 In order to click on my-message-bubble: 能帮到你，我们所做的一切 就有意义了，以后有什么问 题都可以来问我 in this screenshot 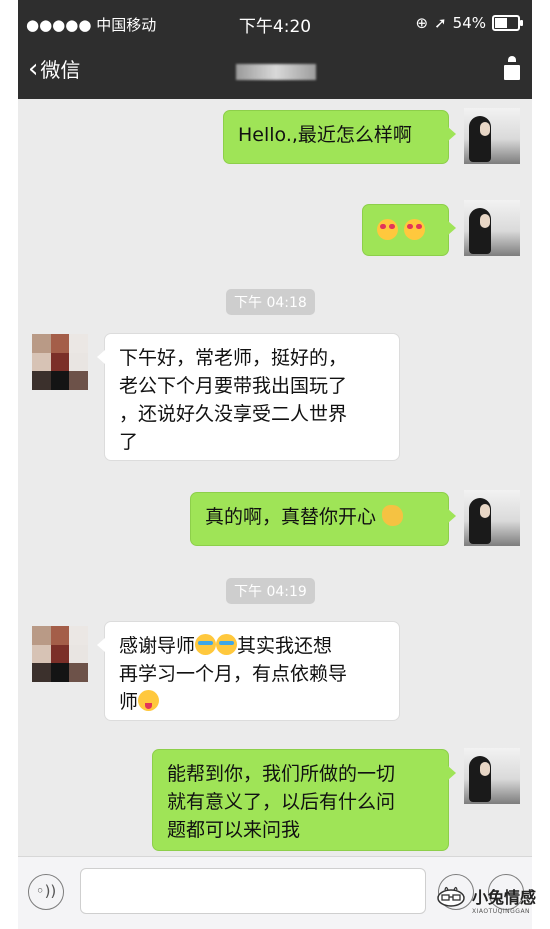, I will do `click(304, 800)`.